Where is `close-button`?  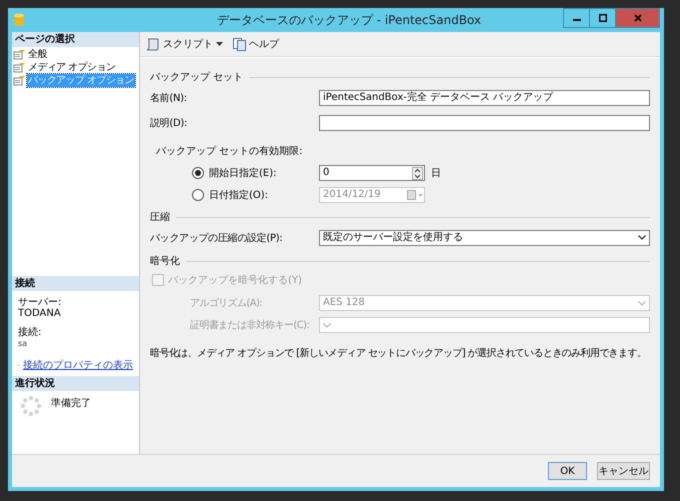
close-button is located at coordinates (637, 18).